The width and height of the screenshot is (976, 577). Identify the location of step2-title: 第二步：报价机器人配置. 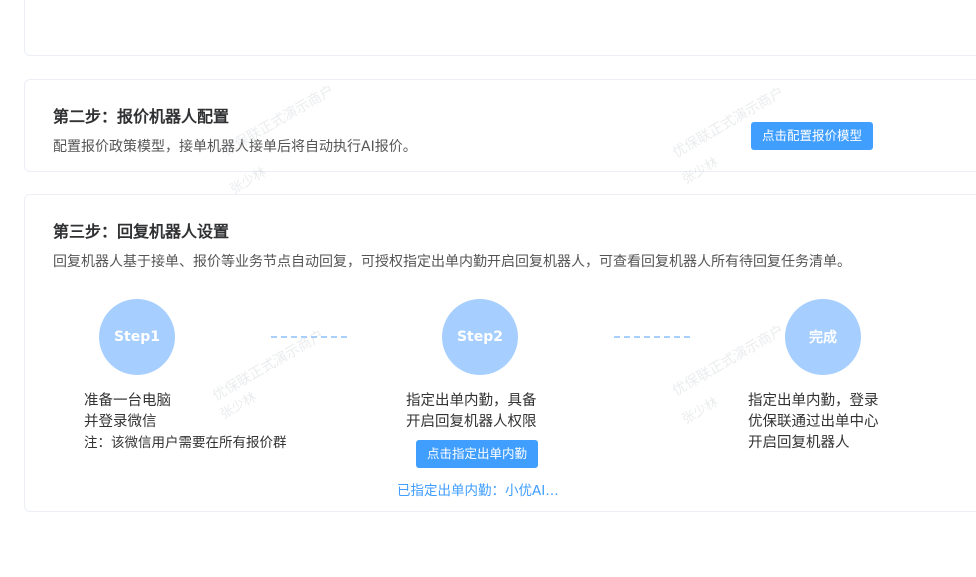
(141, 116).